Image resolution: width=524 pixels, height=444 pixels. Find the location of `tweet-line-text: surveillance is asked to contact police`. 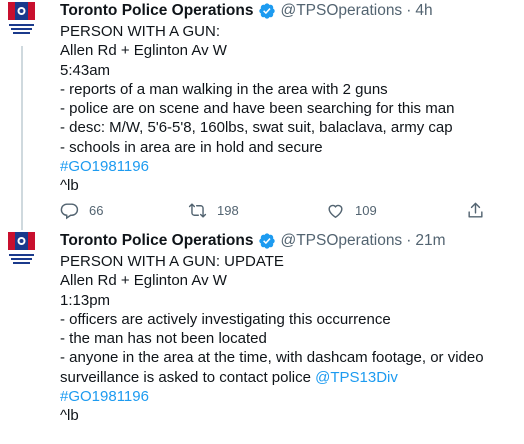

tweet-line-text: surveillance is asked to contact police is located at coordinates (188, 377).